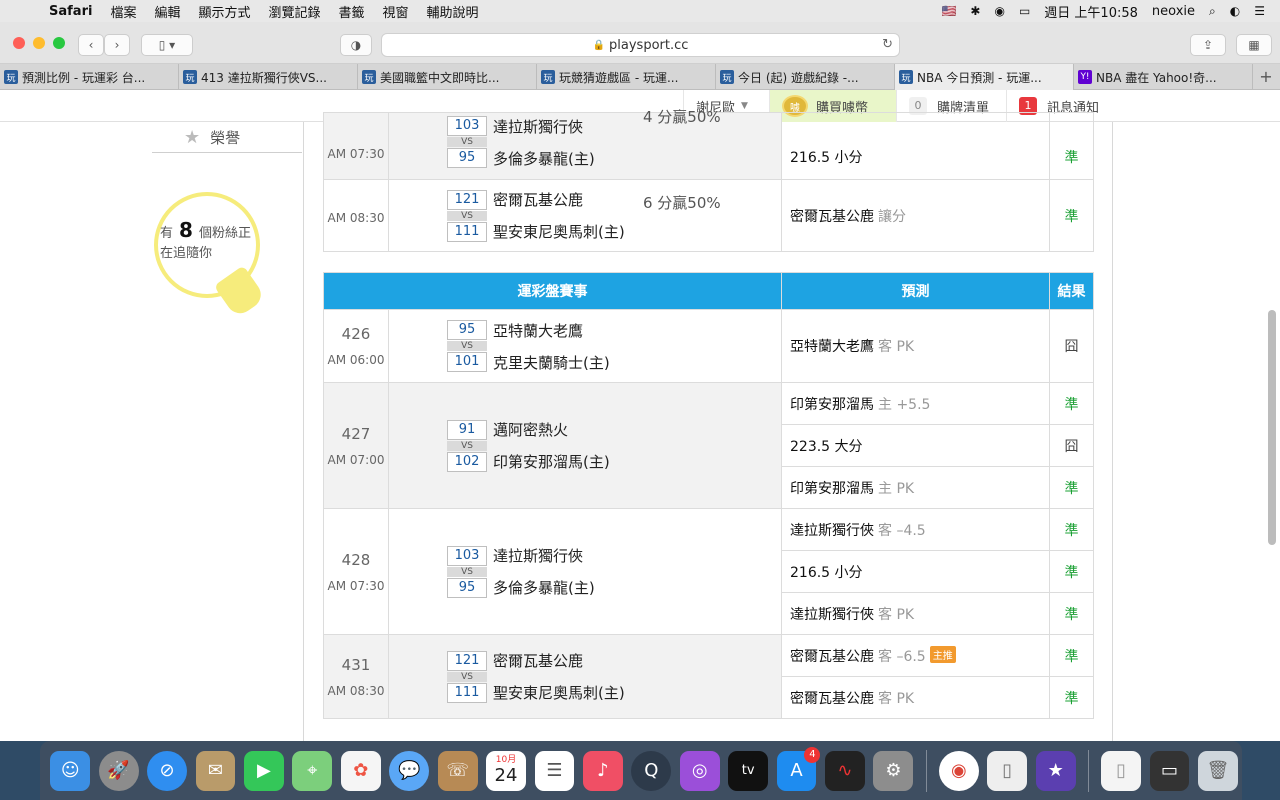  What do you see at coordinates (1121, 770) in the screenshot?
I see `file-icon: ▯` at bounding box center [1121, 770].